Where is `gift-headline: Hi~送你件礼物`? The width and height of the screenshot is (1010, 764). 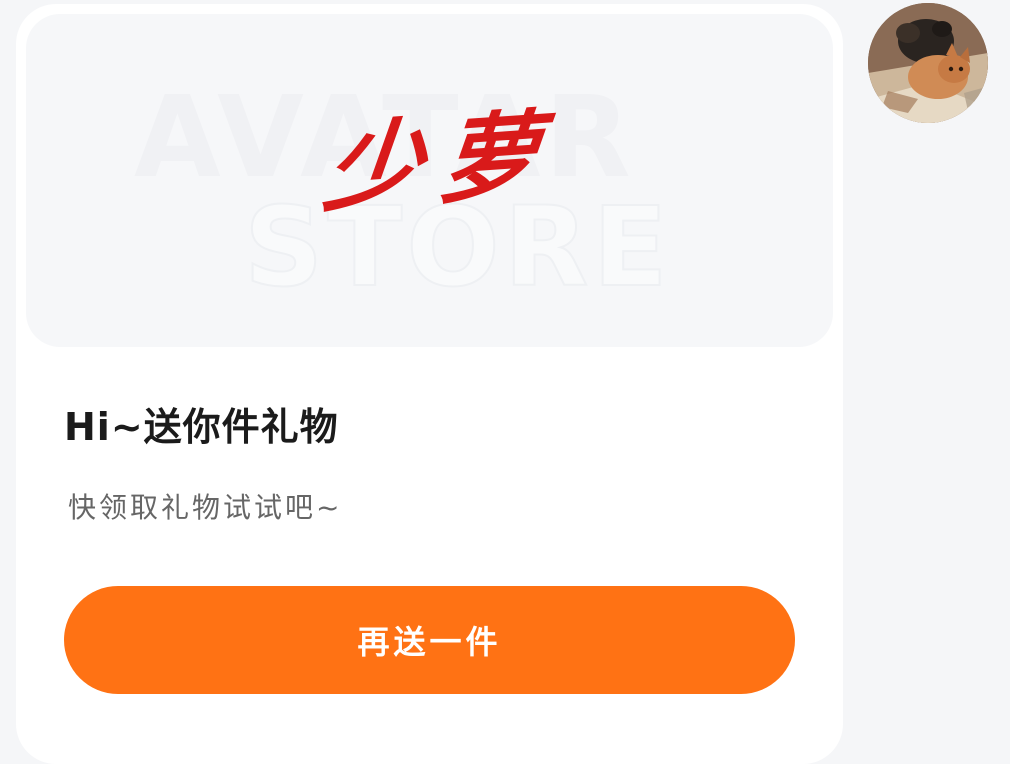 gift-headline: Hi~送你件礼物 is located at coordinates (201, 427).